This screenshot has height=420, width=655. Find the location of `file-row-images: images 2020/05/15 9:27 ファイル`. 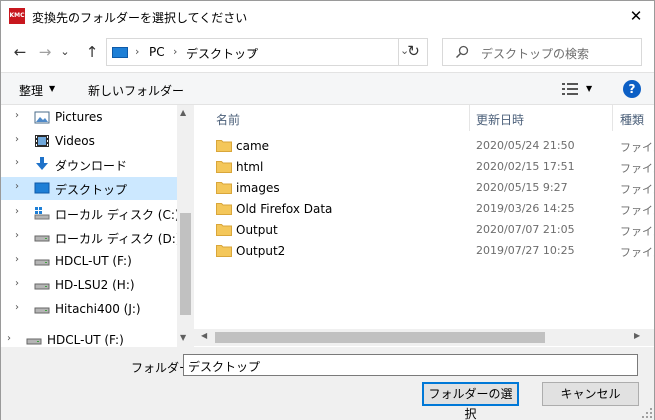

file-row-images: images 2020/05/15 9:27 ファイル is located at coordinates (424, 188).